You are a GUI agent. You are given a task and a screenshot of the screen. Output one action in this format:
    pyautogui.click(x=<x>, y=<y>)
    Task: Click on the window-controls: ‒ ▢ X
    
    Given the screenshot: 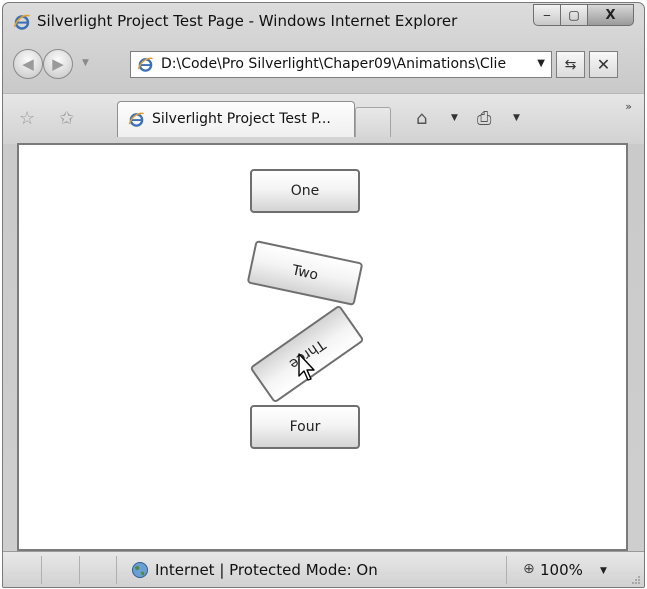 What is the action you would take?
    pyautogui.click(x=583, y=15)
    